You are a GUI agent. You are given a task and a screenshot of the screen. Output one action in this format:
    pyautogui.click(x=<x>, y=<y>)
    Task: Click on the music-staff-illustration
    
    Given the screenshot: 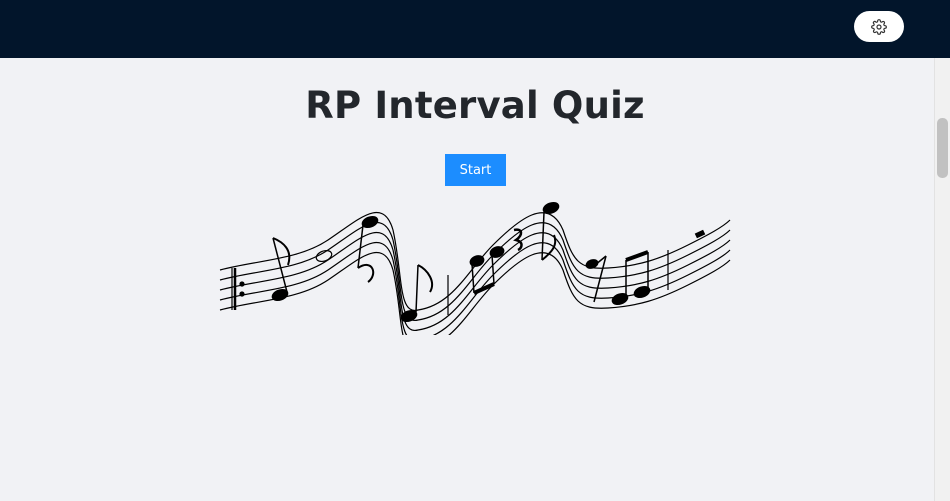 What is the action you would take?
    pyautogui.click(x=475, y=268)
    